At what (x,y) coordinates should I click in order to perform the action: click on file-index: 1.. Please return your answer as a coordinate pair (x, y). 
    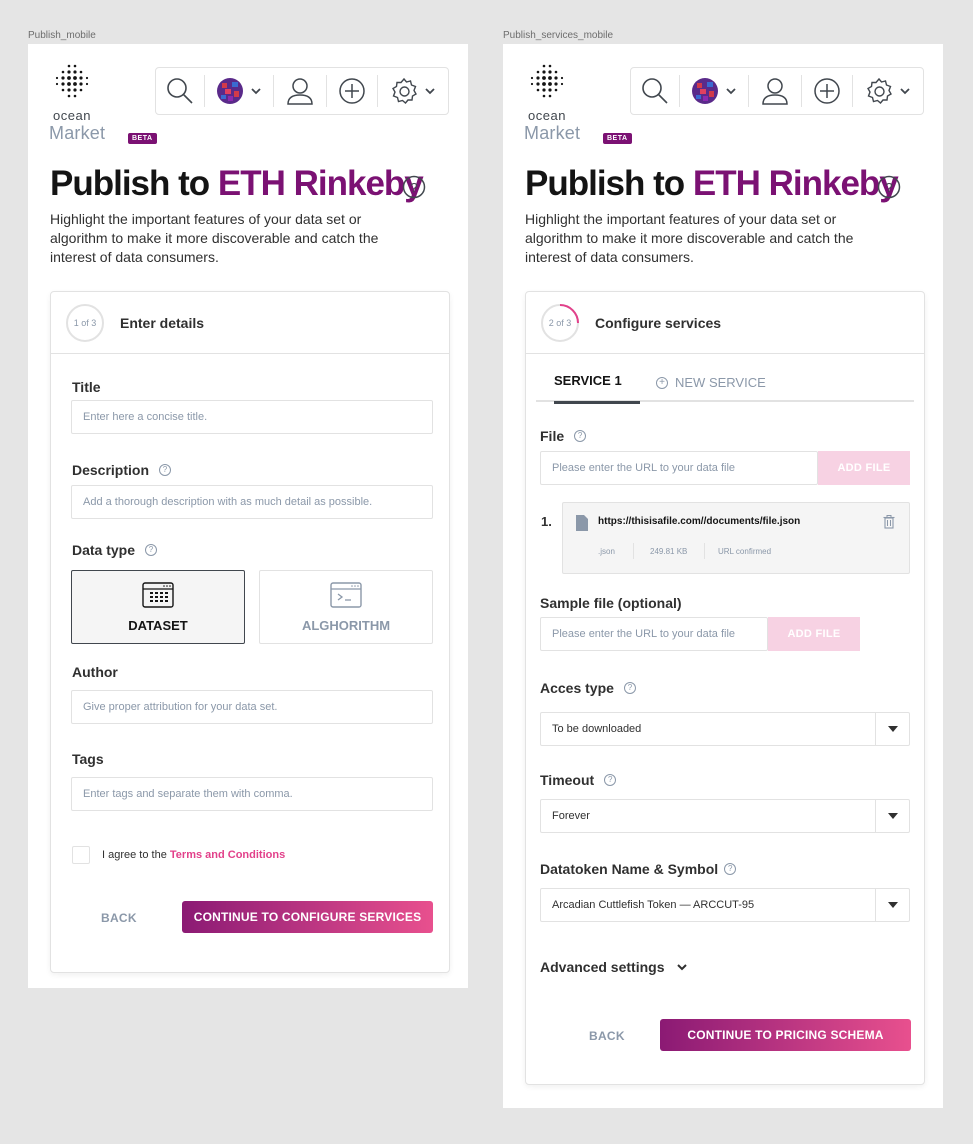
    Looking at the image, I should click on (546, 521).